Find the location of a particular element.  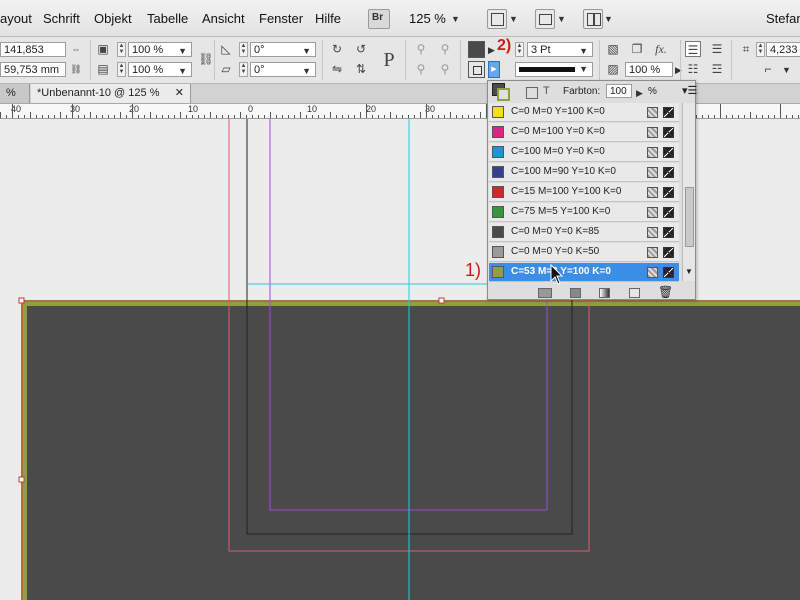

tint-dropdown-icon: ▶ is located at coordinates (639, 93).